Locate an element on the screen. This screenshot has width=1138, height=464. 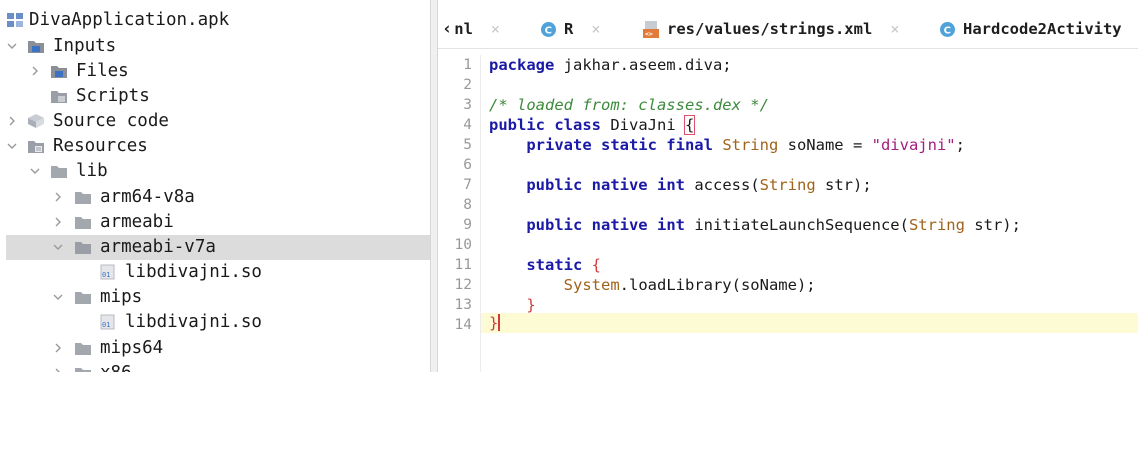
tree-item-label: arm64-v8a is located at coordinates (147, 197).